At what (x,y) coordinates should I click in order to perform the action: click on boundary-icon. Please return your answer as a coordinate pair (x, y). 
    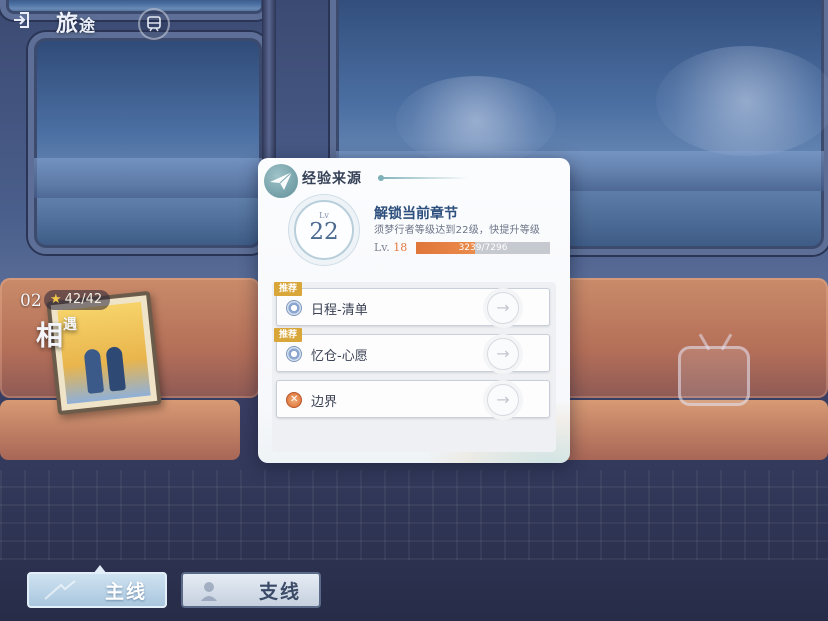
    Looking at the image, I should click on (294, 400).